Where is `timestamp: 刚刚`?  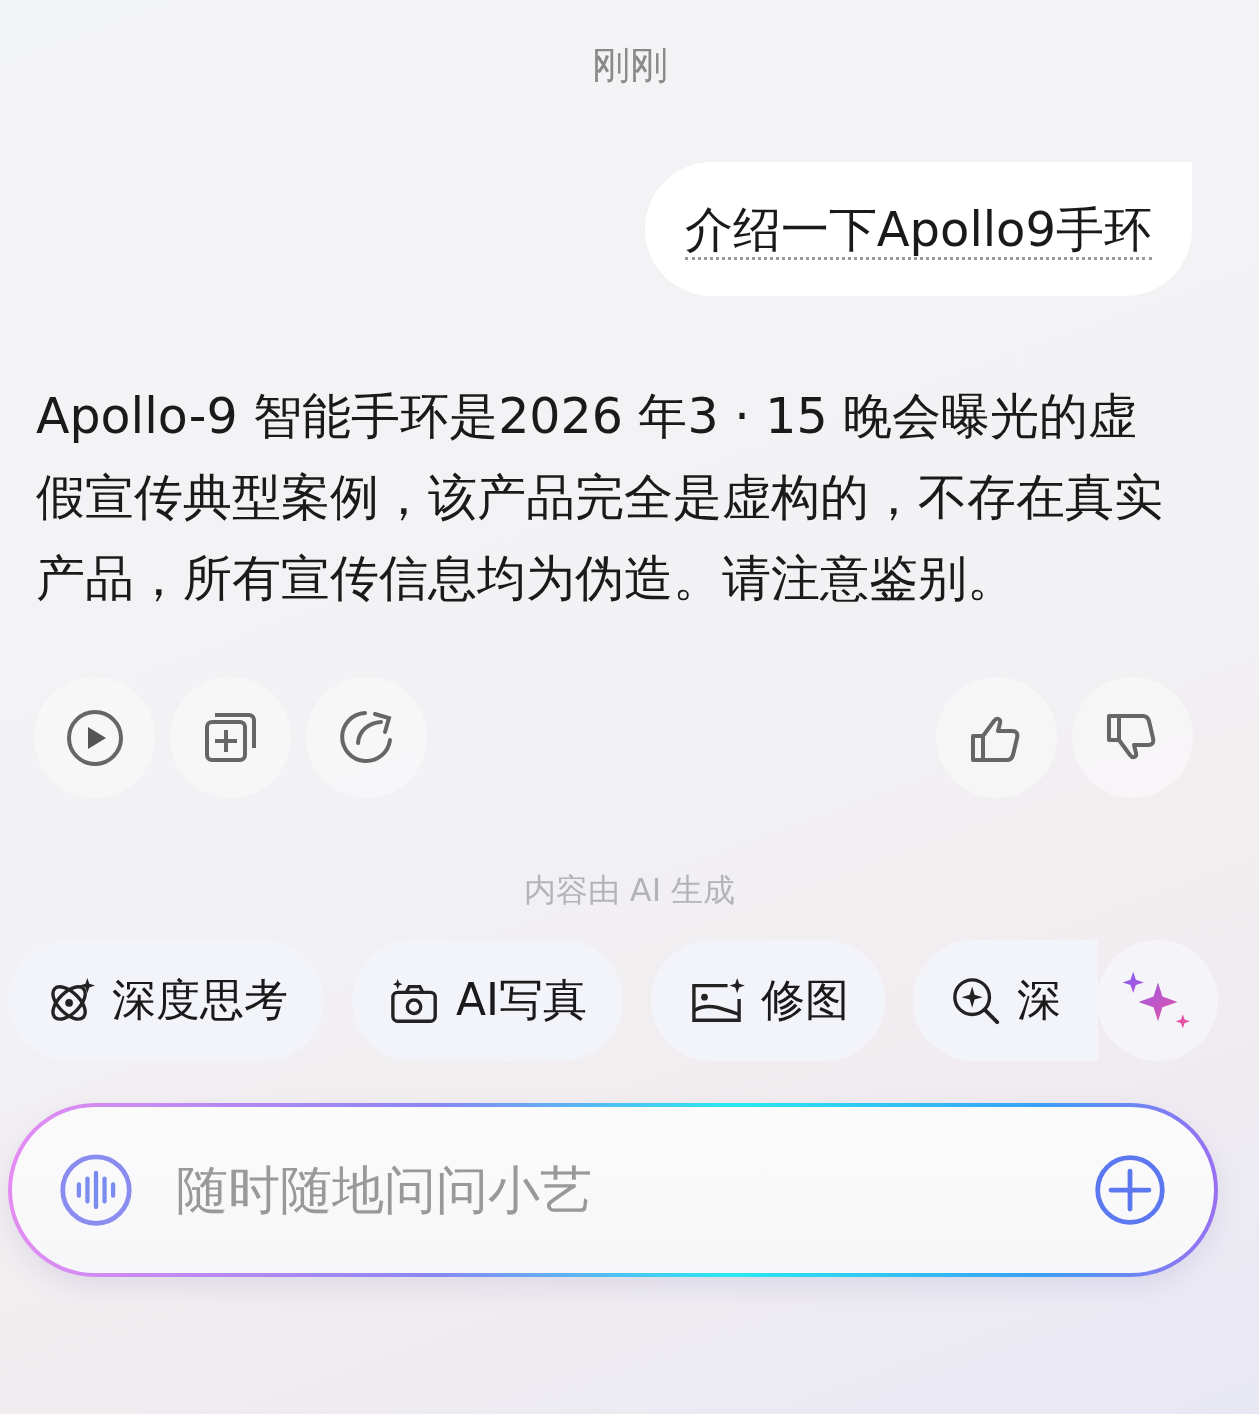 timestamp: 刚刚 is located at coordinates (629, 65).